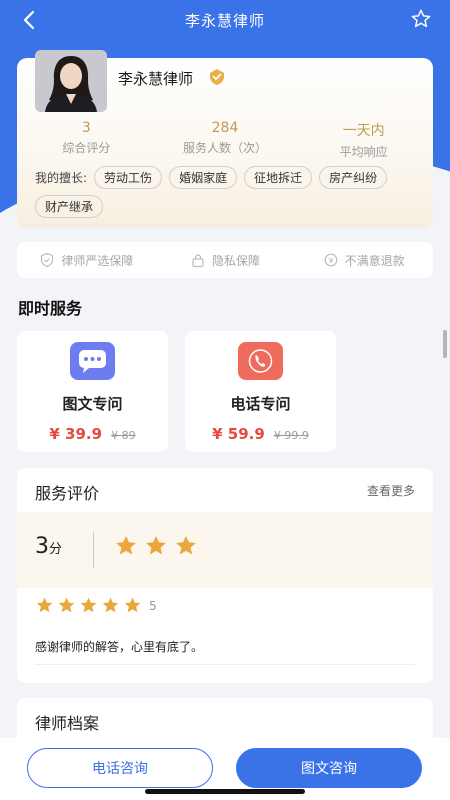  I want to click on page-title: 李永慧律师, so click(224, 20).